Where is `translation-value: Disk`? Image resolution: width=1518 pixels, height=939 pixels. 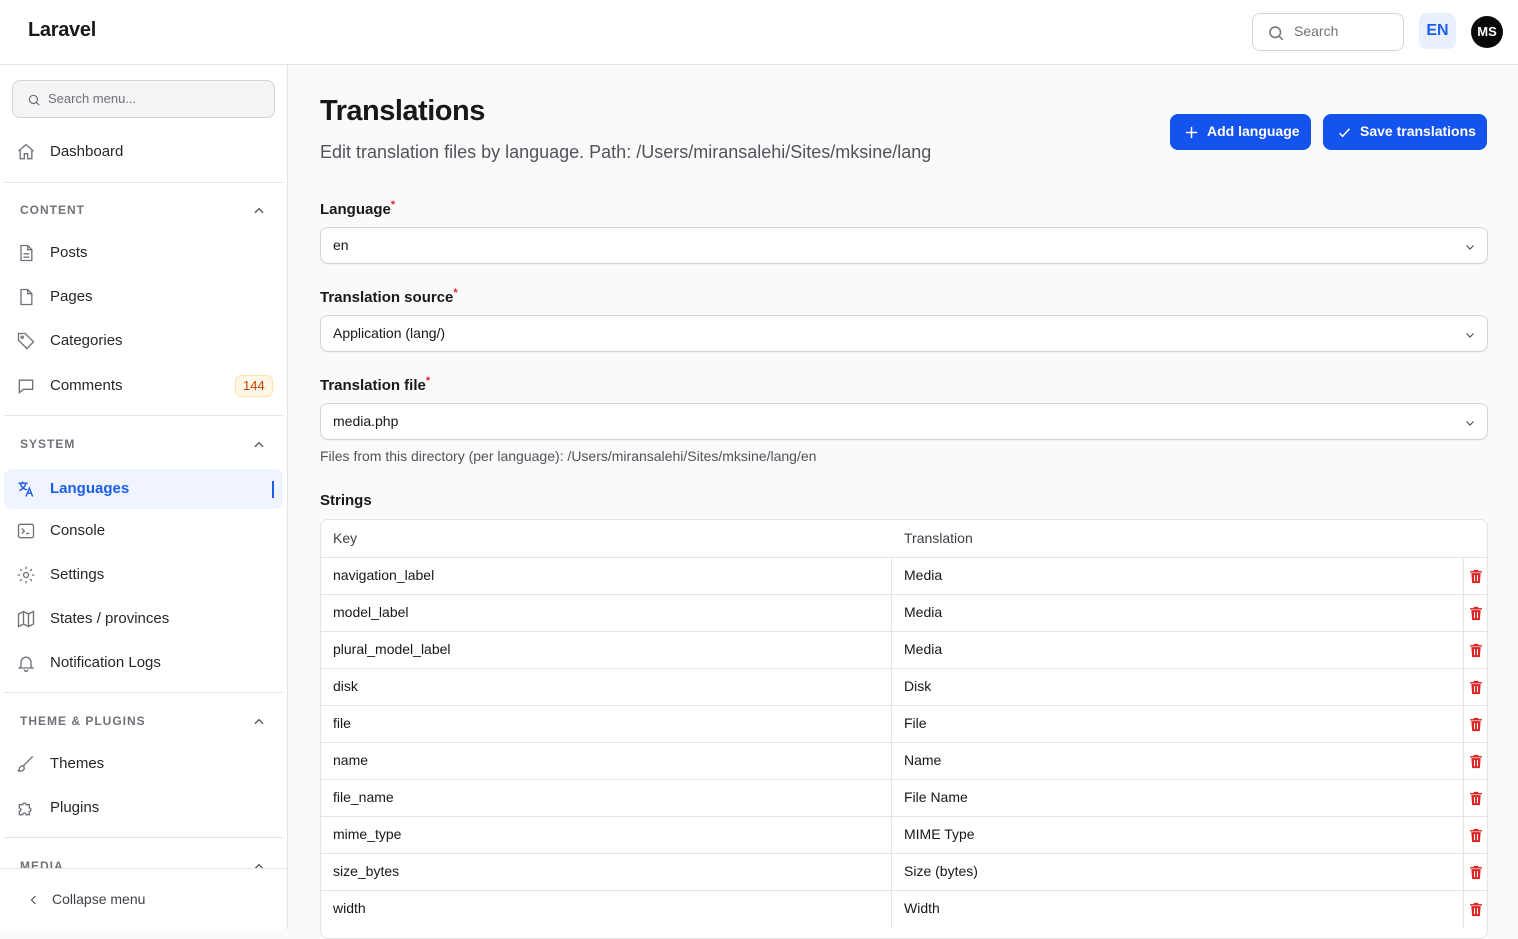 translation-value: Disk is located at coordinates (918, 686).